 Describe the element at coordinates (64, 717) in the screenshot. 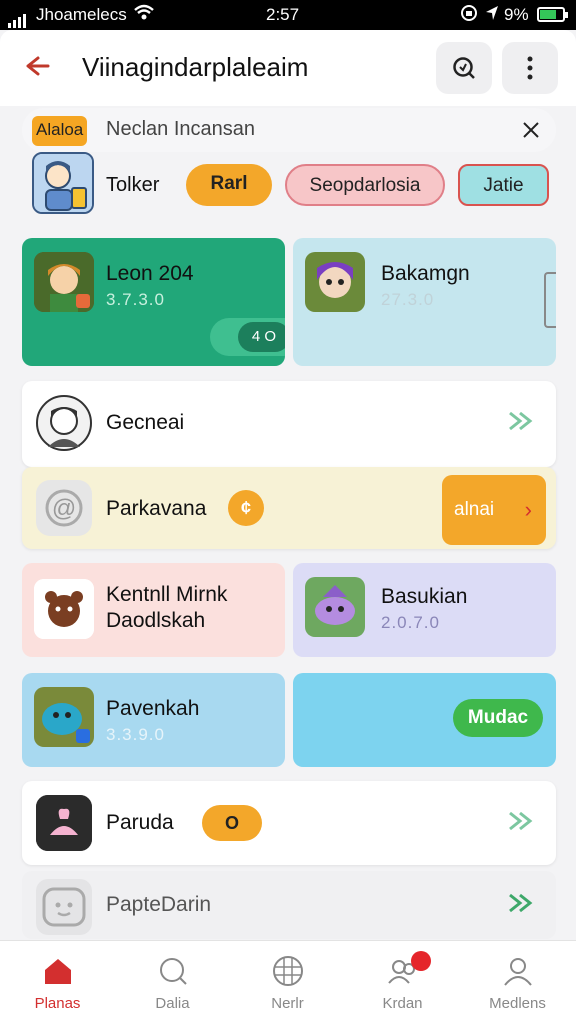

I see `app-icon-pavenkah` at that location.